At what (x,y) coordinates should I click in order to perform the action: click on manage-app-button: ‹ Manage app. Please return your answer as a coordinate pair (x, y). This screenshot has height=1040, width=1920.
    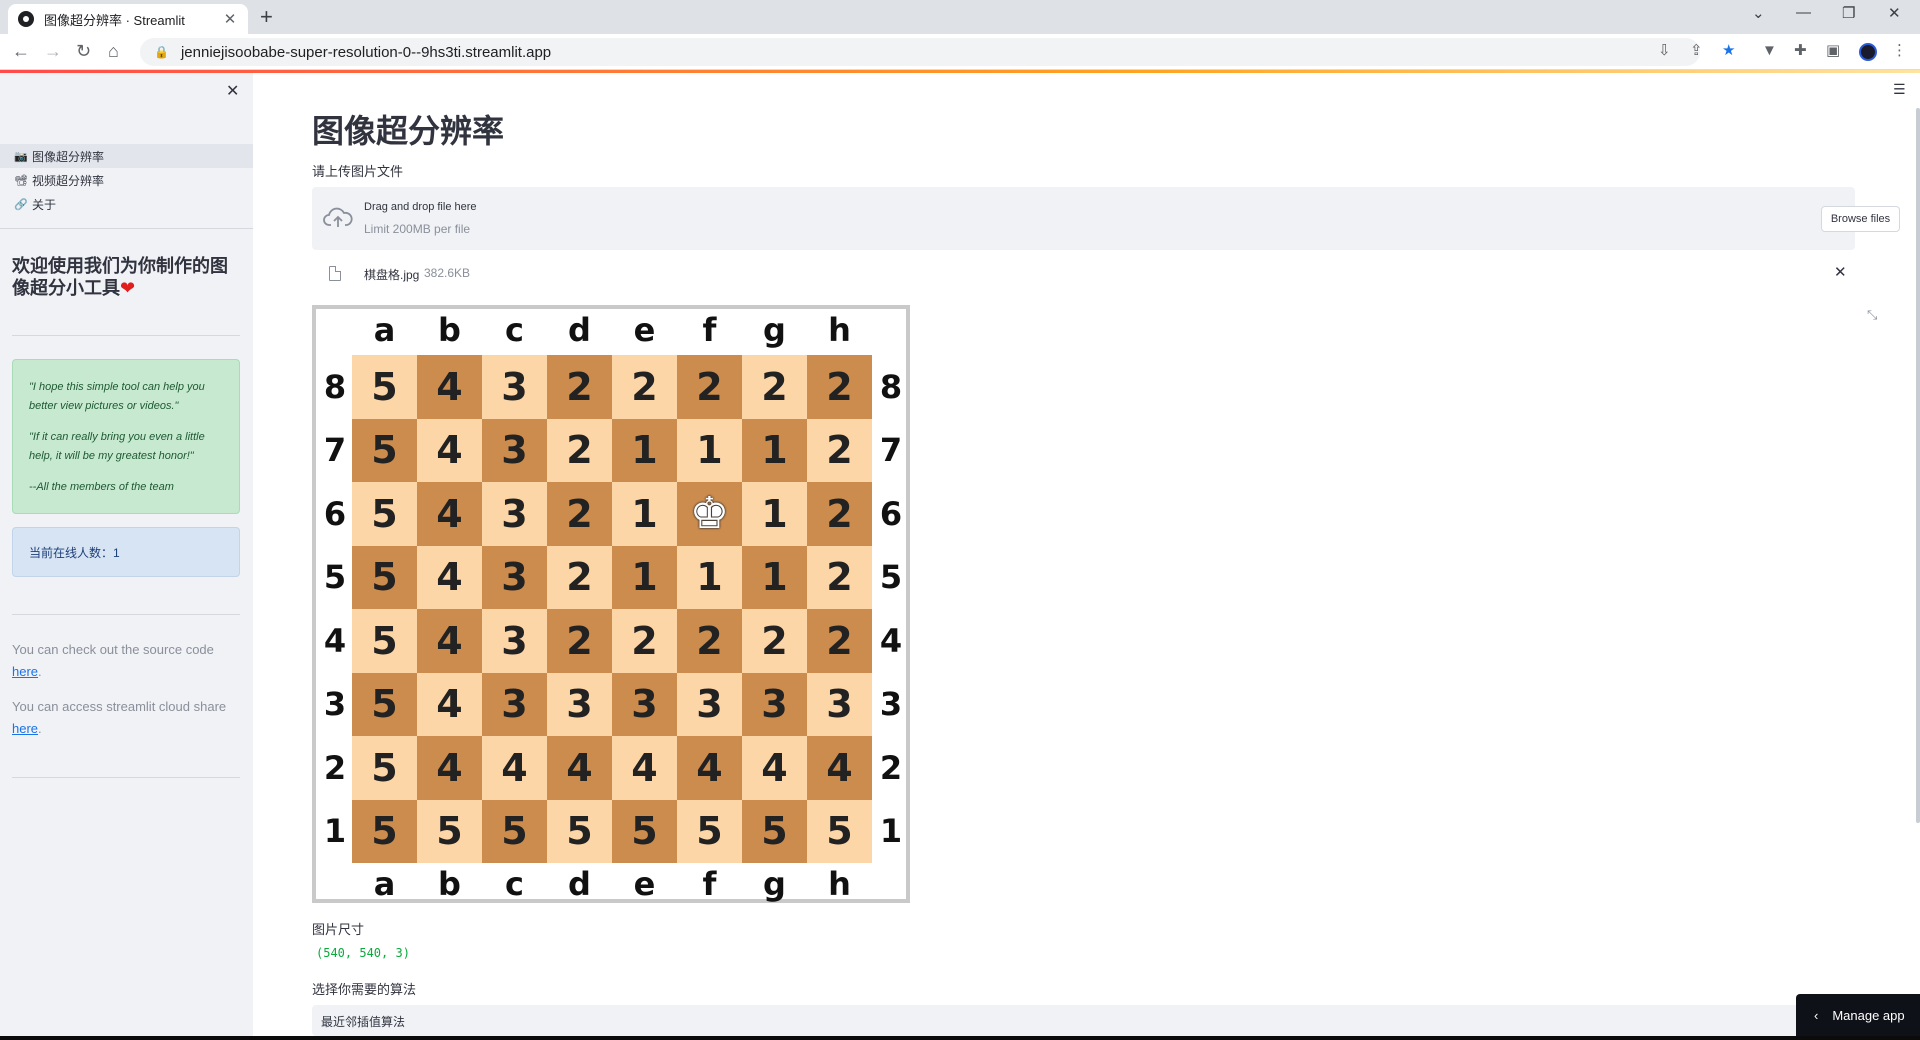
    Looking at the image, I should click on (1858, 1015).